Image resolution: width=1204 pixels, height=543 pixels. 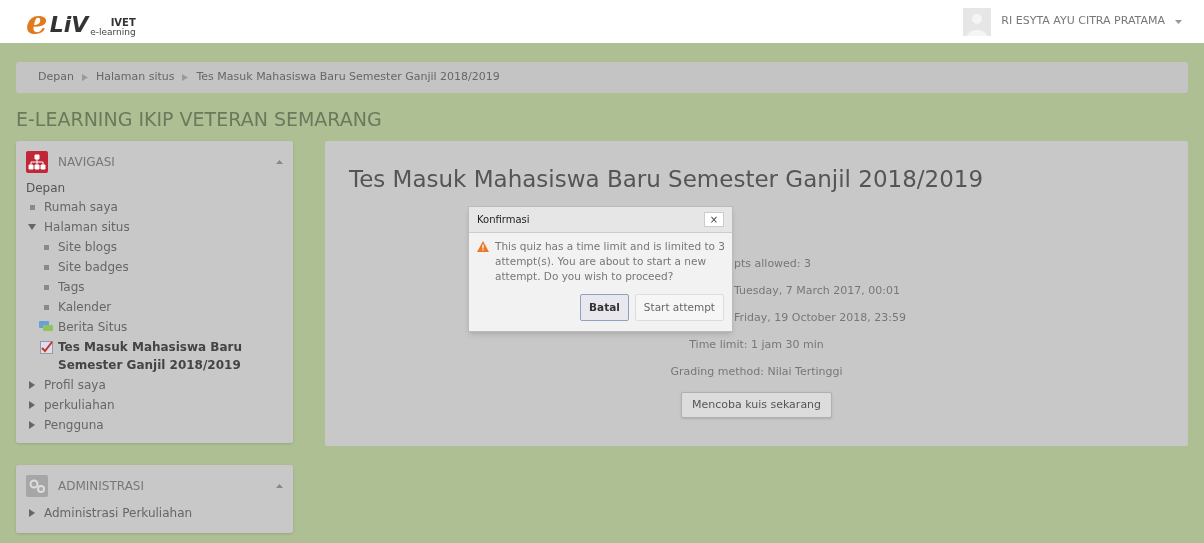 I want to click on start-quiz-button: Mencoba kuis sekarang, so click(x=756, y=405).